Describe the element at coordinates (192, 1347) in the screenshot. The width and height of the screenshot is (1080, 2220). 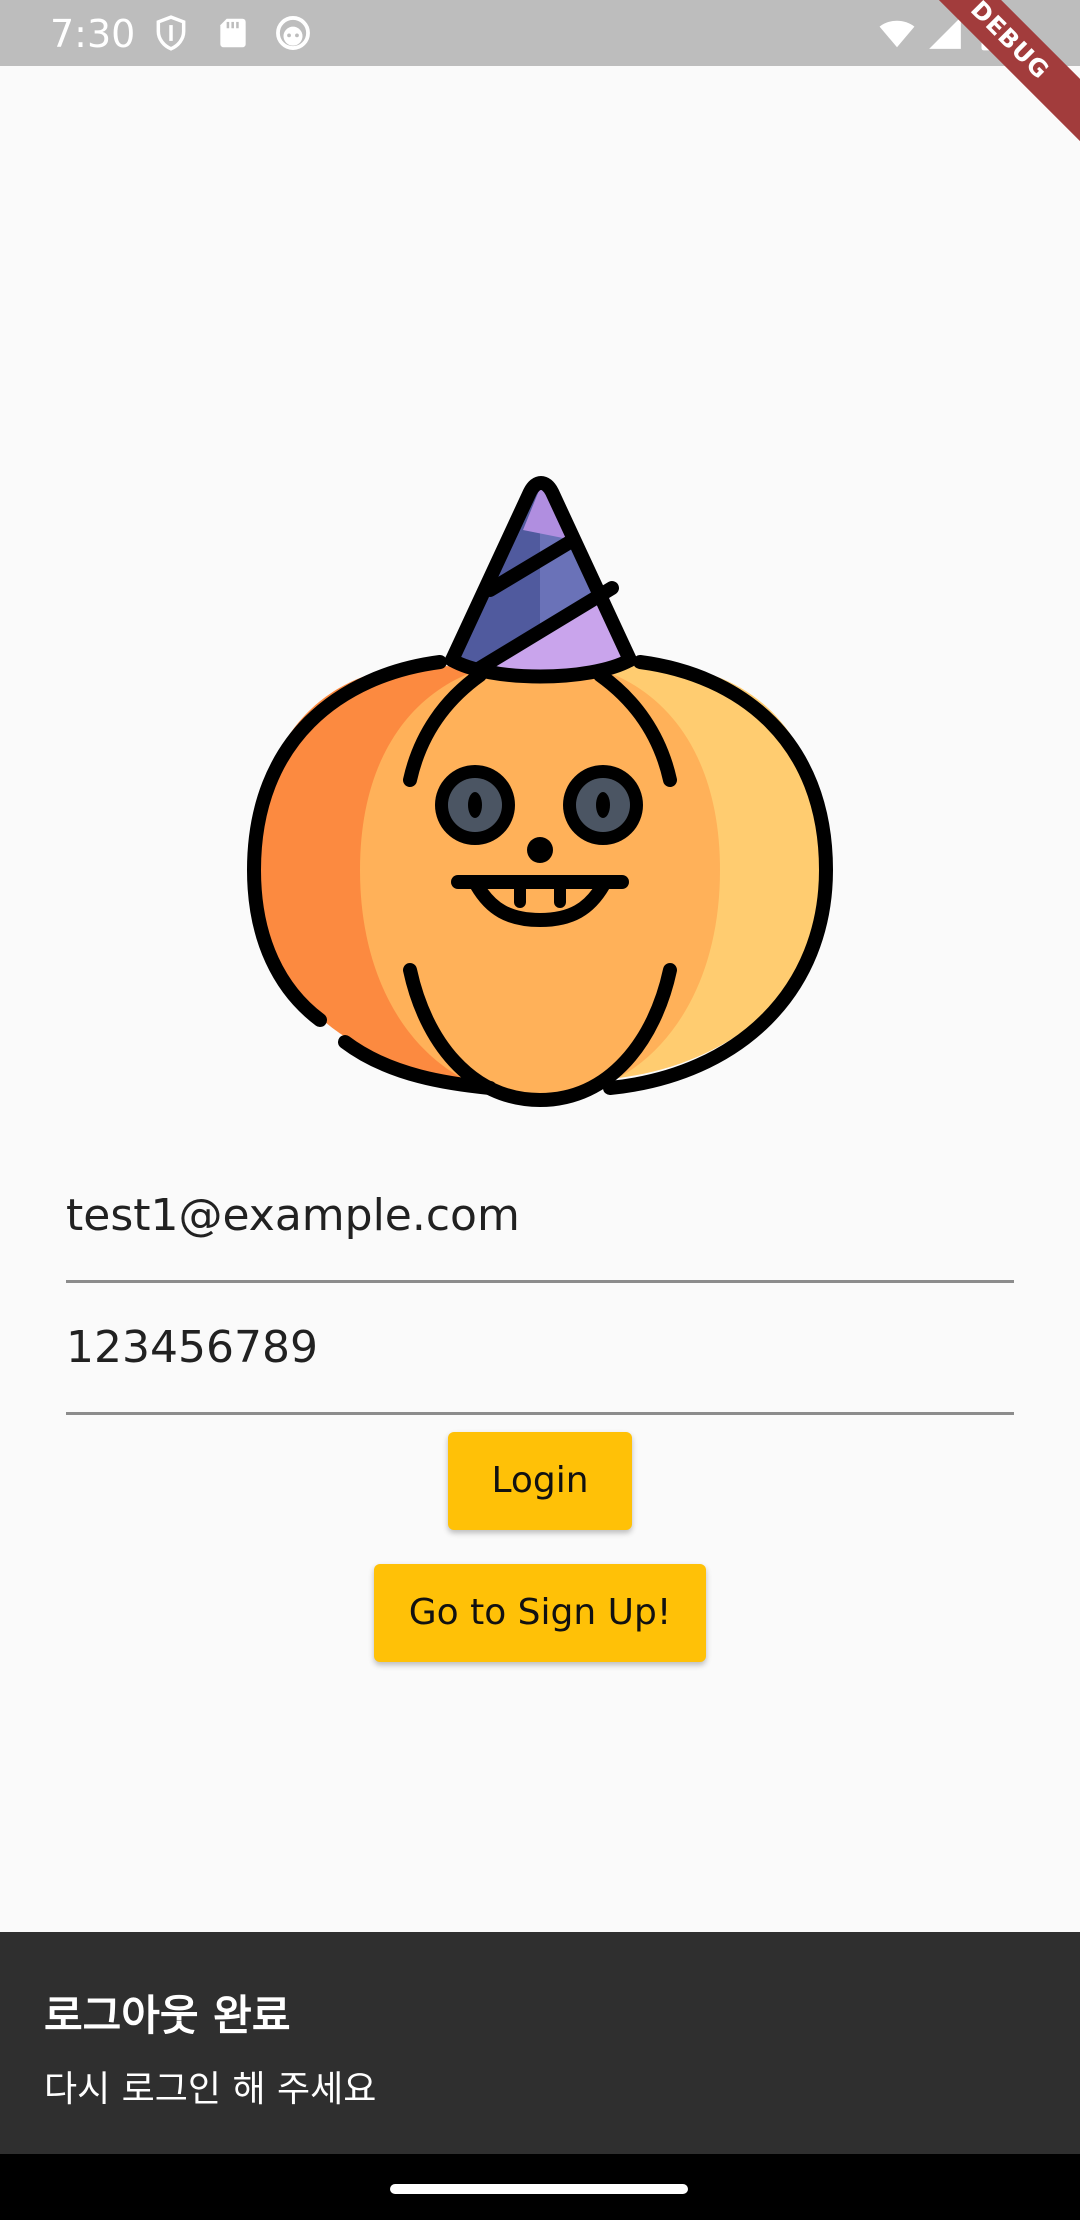
I see `password-value: 123456789` at that location.